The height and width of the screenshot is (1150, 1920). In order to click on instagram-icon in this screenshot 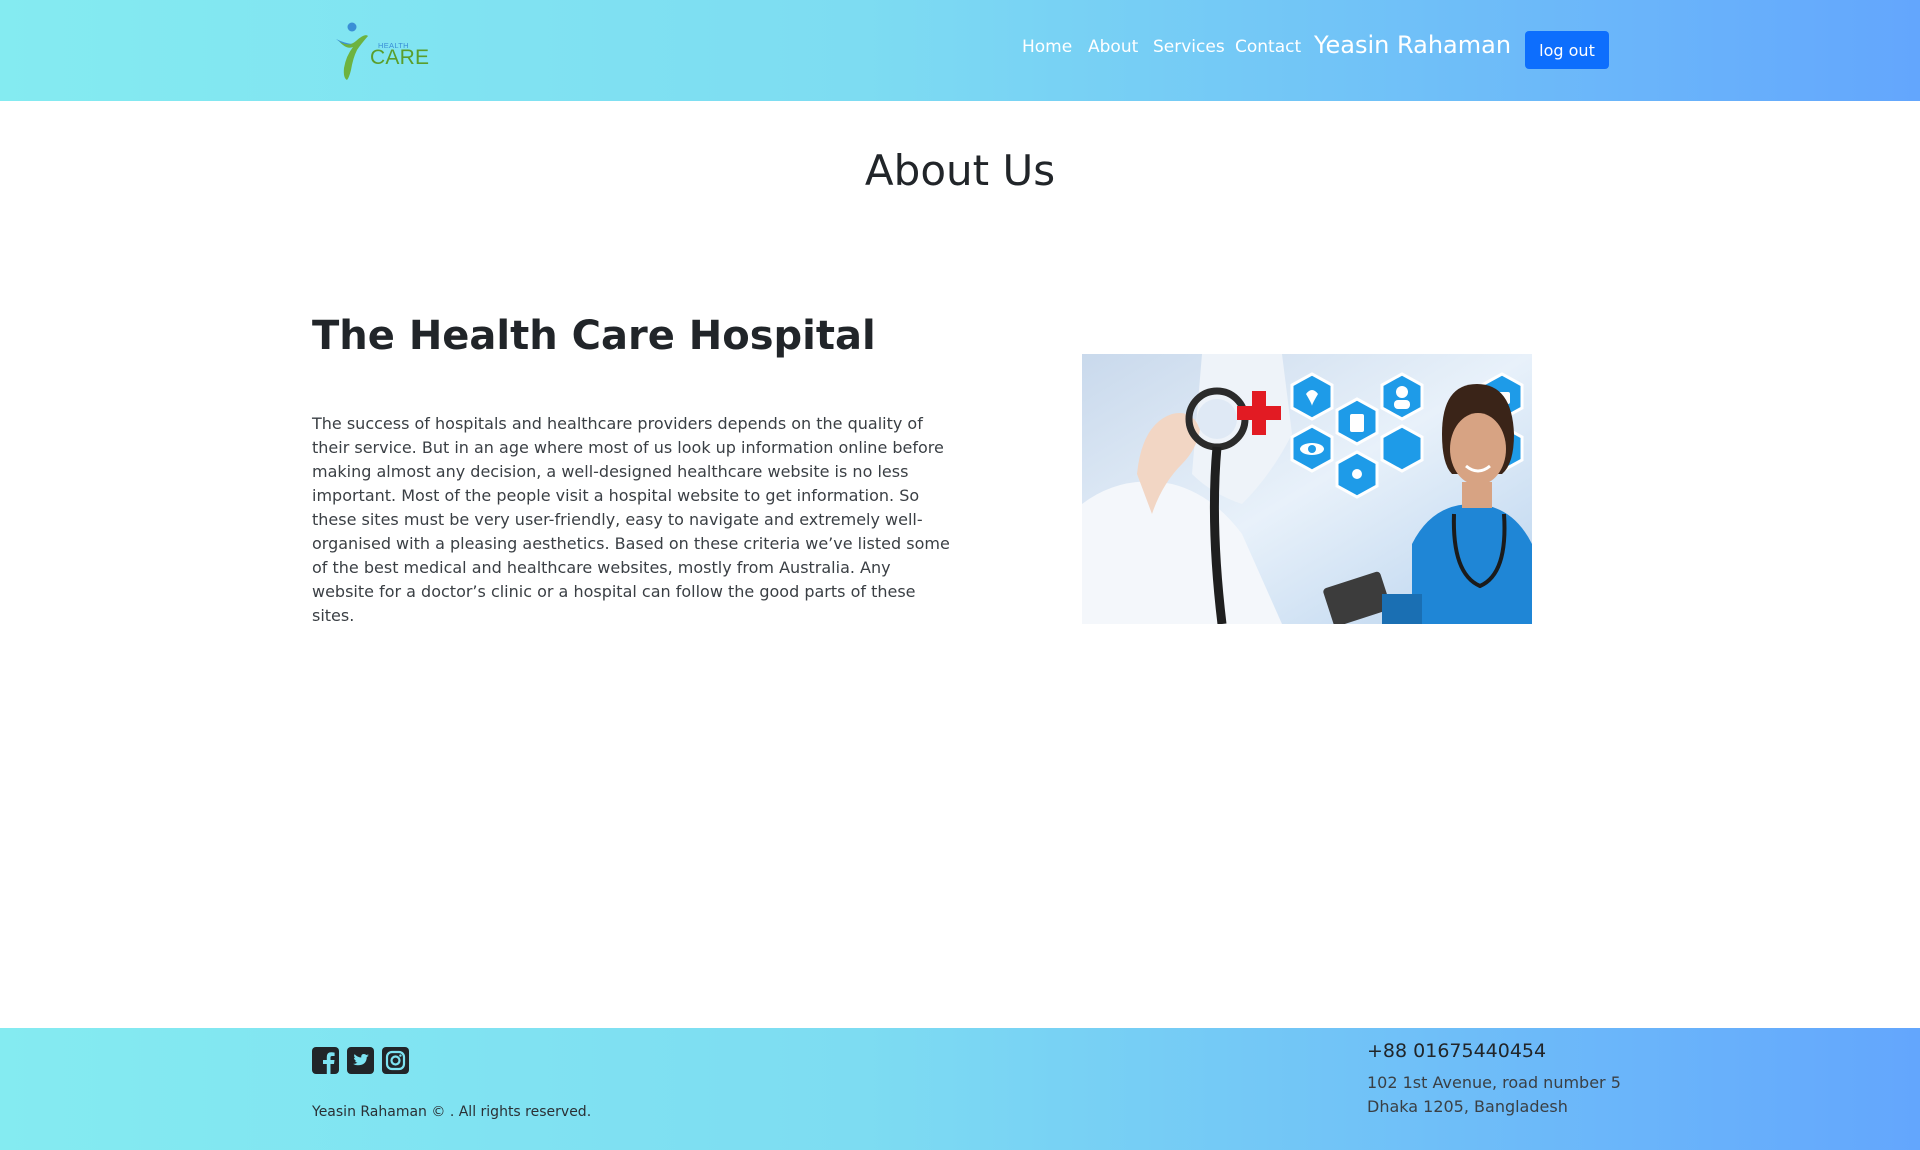, I will do `click(395, 1060)`.